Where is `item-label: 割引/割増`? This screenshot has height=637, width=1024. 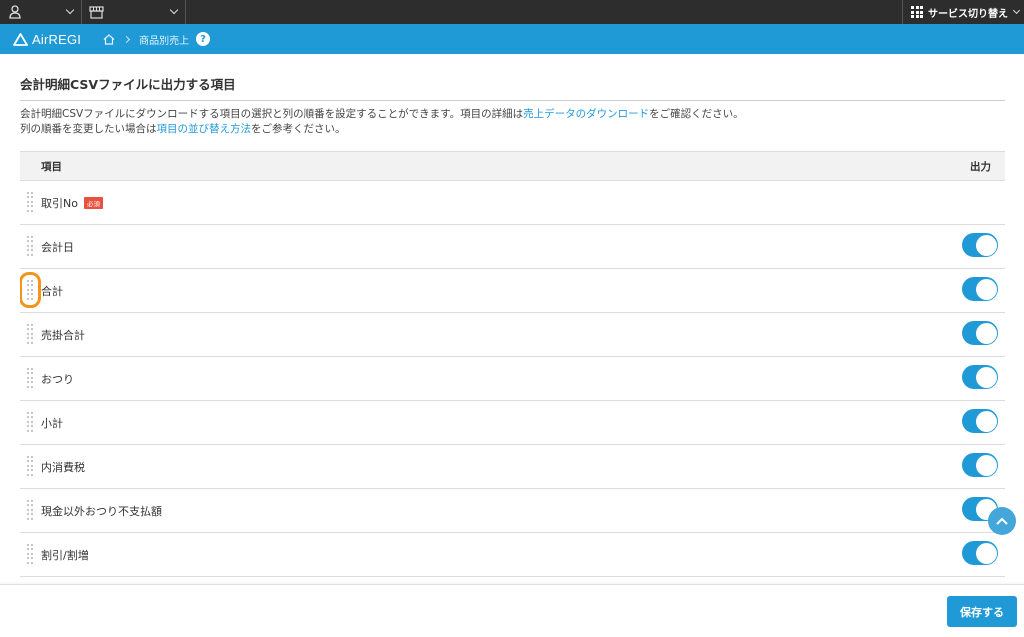
item-label: 割引/割増 is located at coordinates (65, 555).